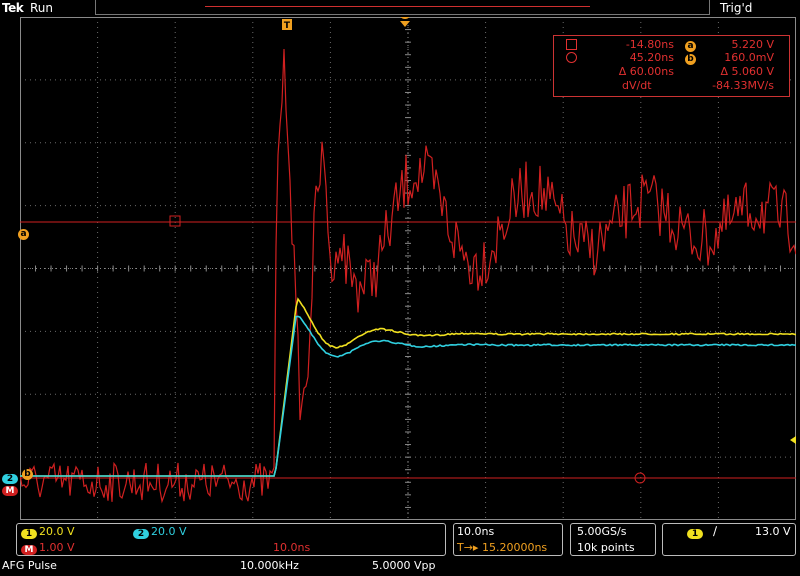 The width and height of the screenshot is (800, 576). I want to click on math-timebase: 10.0ns, so click(291, 547).